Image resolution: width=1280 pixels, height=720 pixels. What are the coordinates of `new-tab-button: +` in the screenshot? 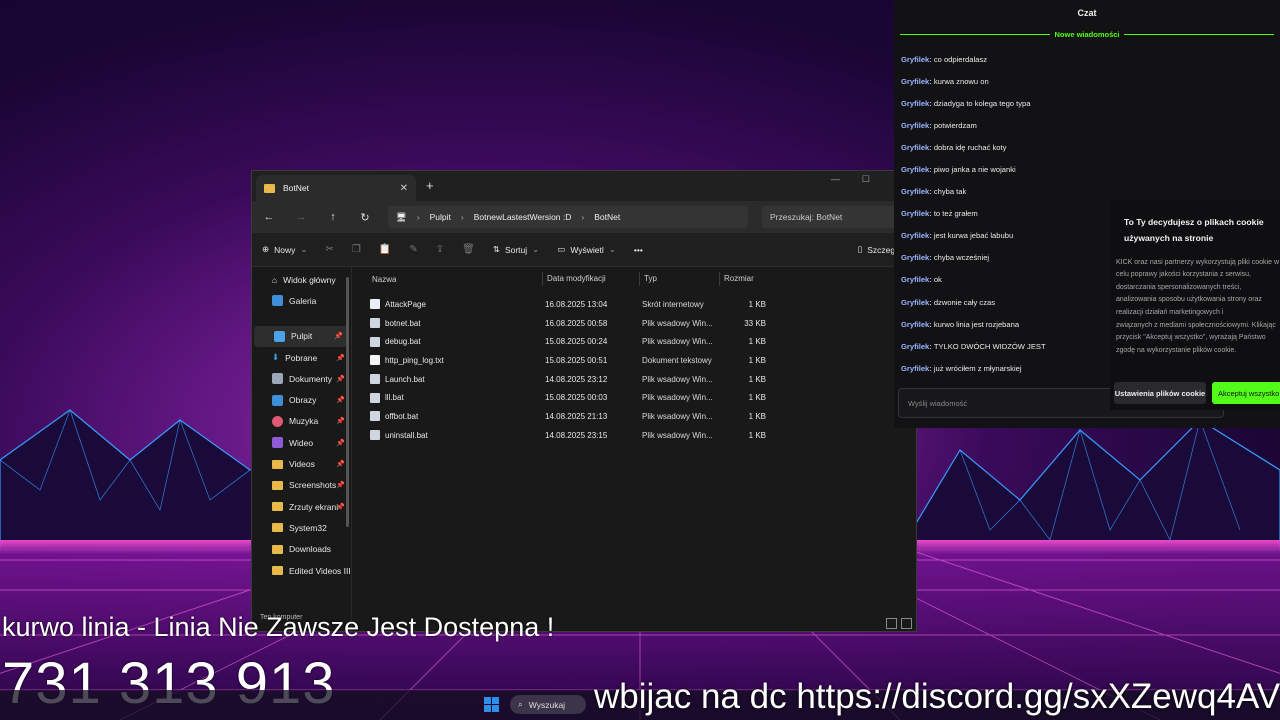 It's located at (430, 185).